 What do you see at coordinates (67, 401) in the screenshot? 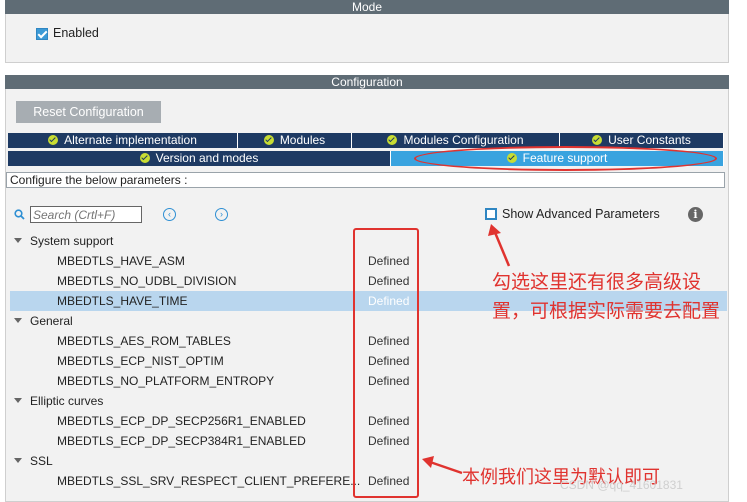
I see `group-label: Elliptic curves` at bounding box center [67, 401].